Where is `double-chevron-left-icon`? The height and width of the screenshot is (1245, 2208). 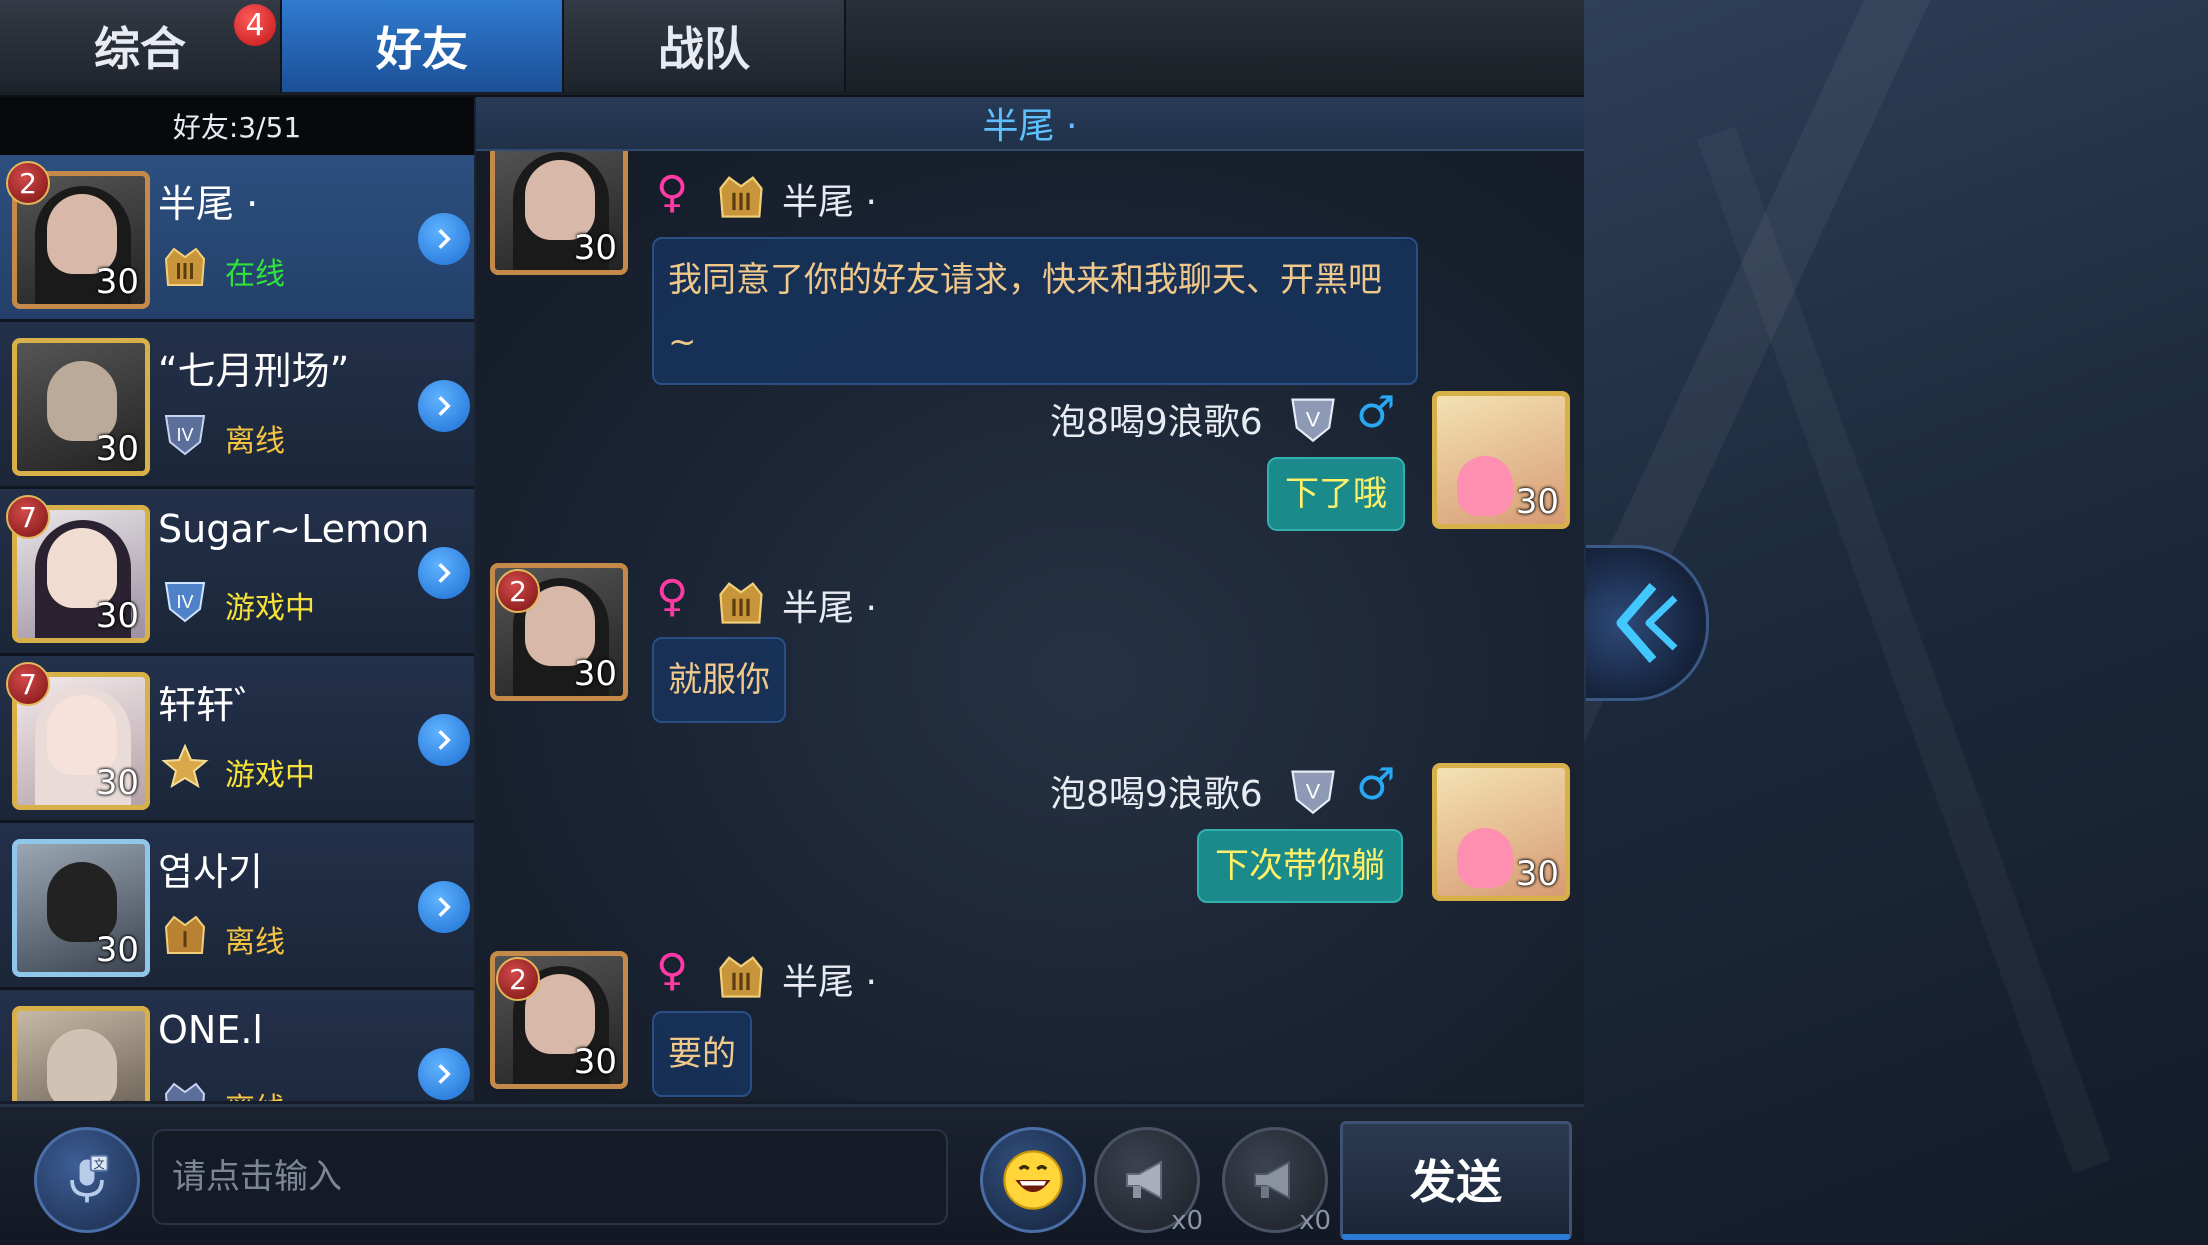 double-chevron-left-icon is located at coordinates (1647, 623).